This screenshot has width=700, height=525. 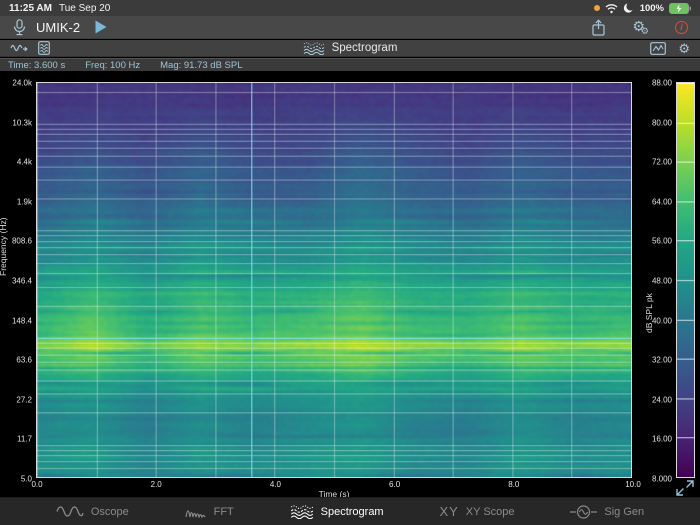 I want to click on clock: 11:25 AM, so click(x=30, y=8).